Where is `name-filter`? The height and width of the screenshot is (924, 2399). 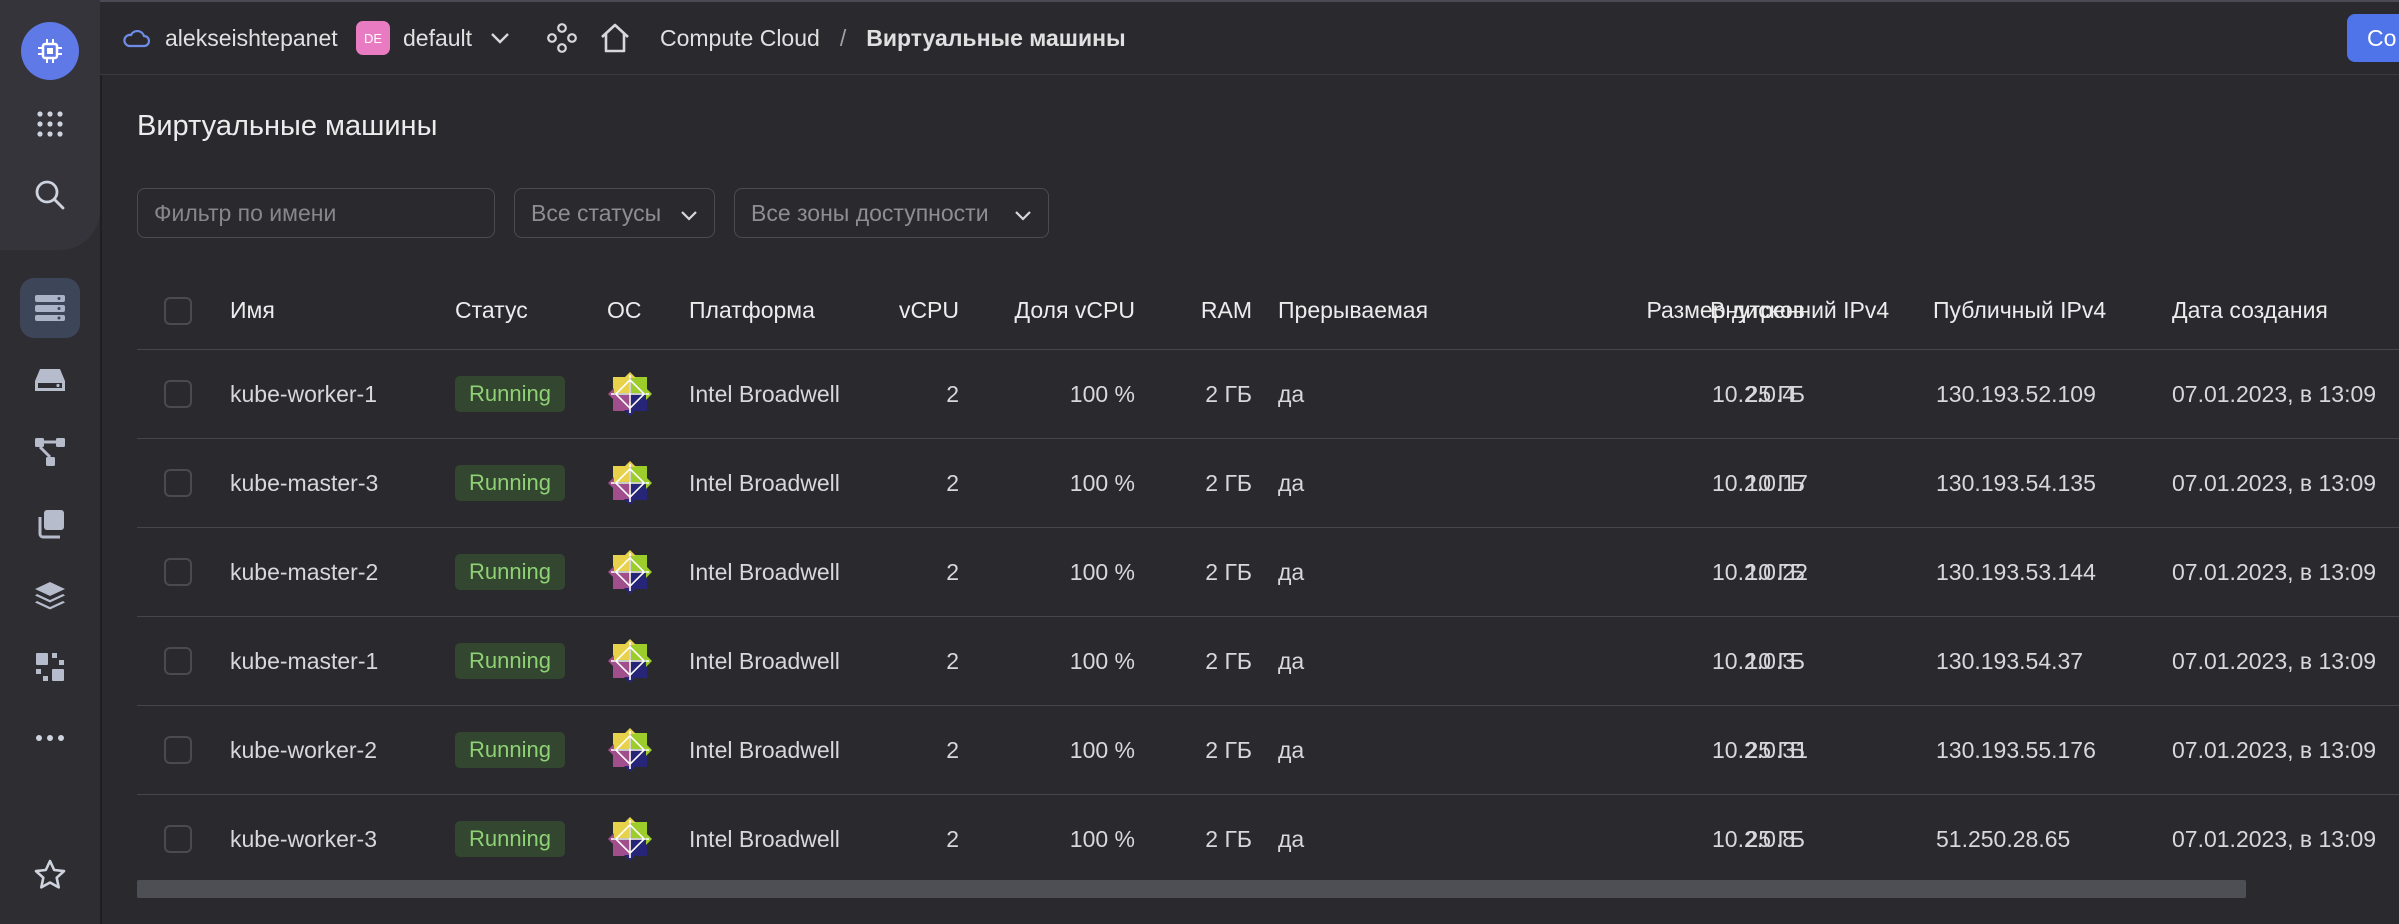 name-filter is located at coordinates (316, 213).